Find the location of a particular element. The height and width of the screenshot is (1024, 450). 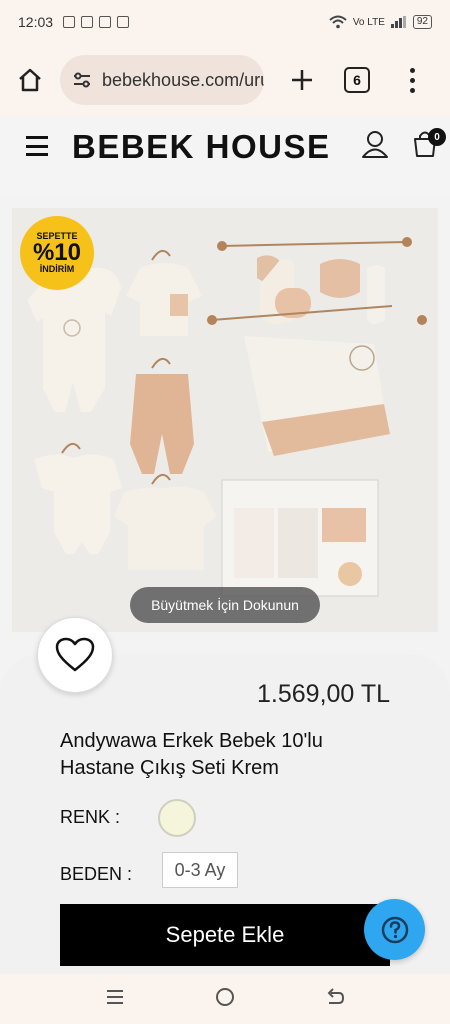

favorite-button is located at coordinates (75, 655).